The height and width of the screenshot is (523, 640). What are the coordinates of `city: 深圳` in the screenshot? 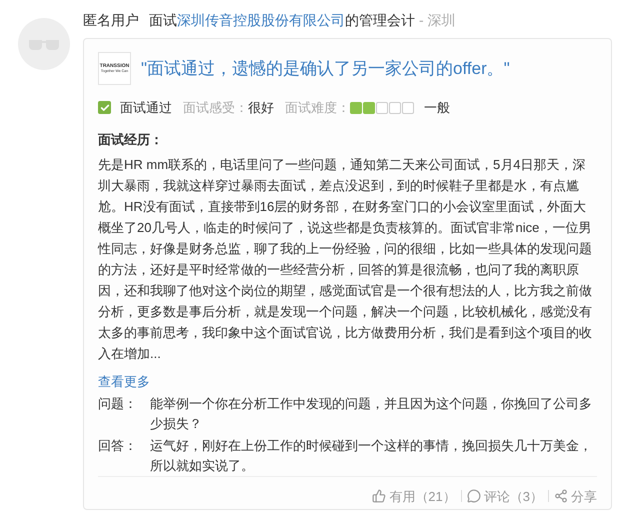 It's located at (442, 20).